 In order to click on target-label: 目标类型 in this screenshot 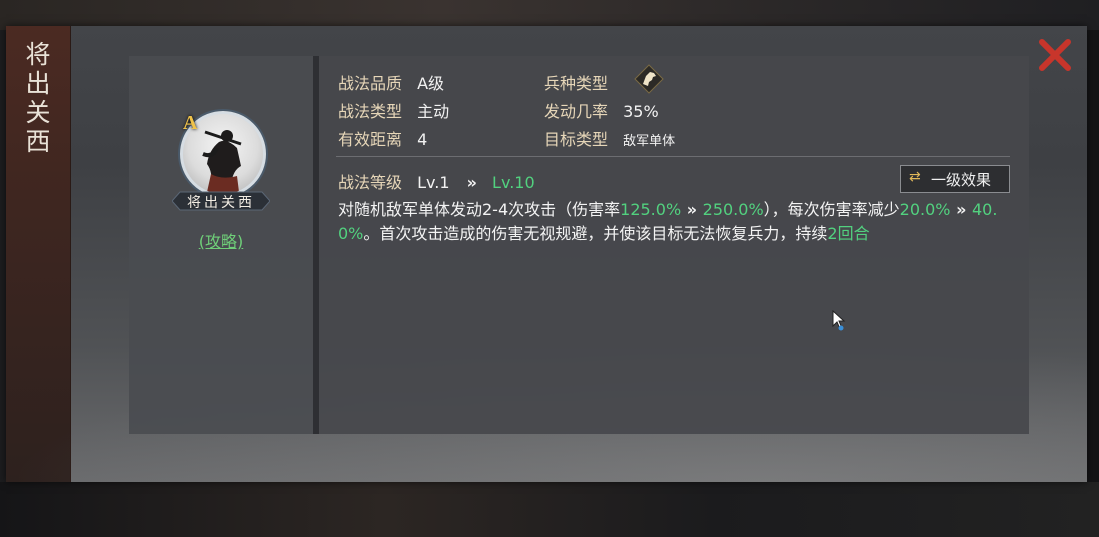, I will do `click(576, 139)`.